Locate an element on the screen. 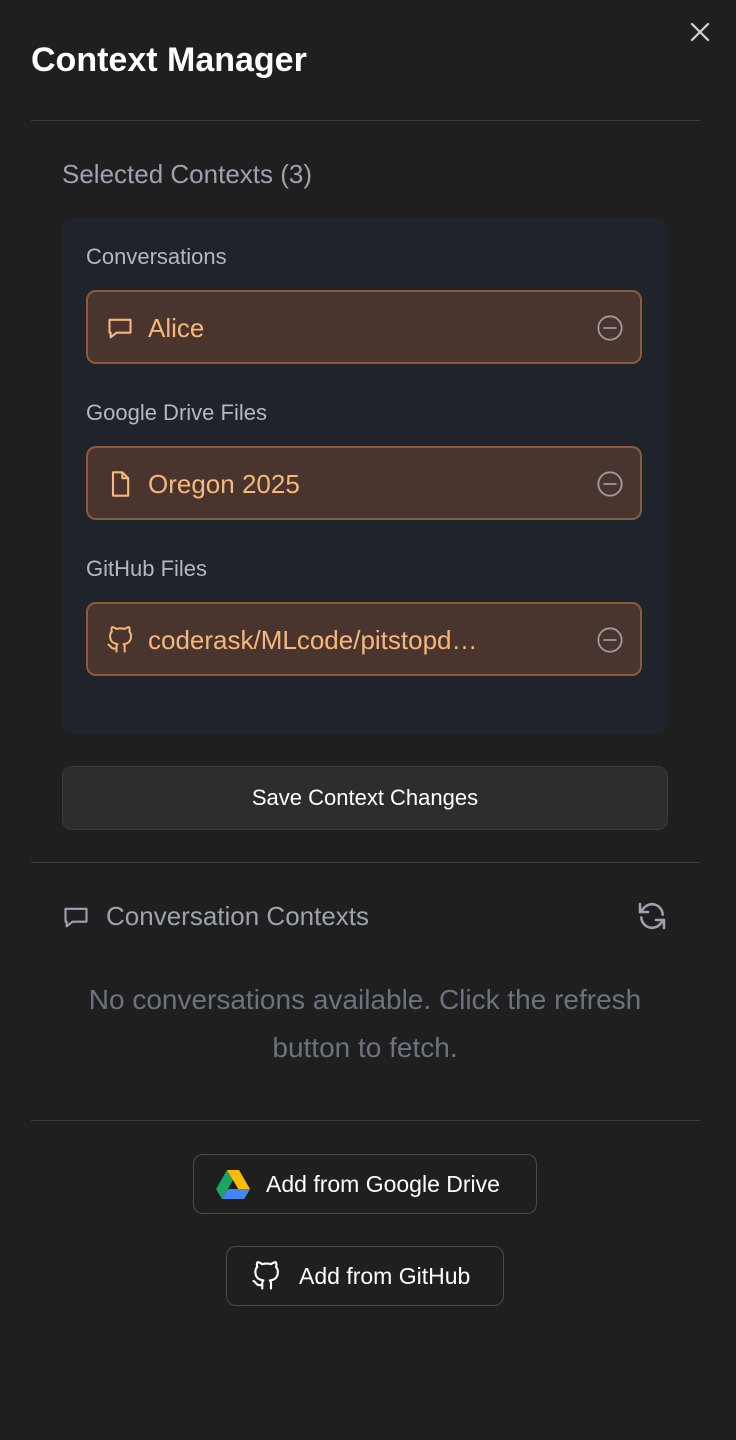 The image size is (736, 1440). context-chip-label: Alice is located at coordinates (176, 328).